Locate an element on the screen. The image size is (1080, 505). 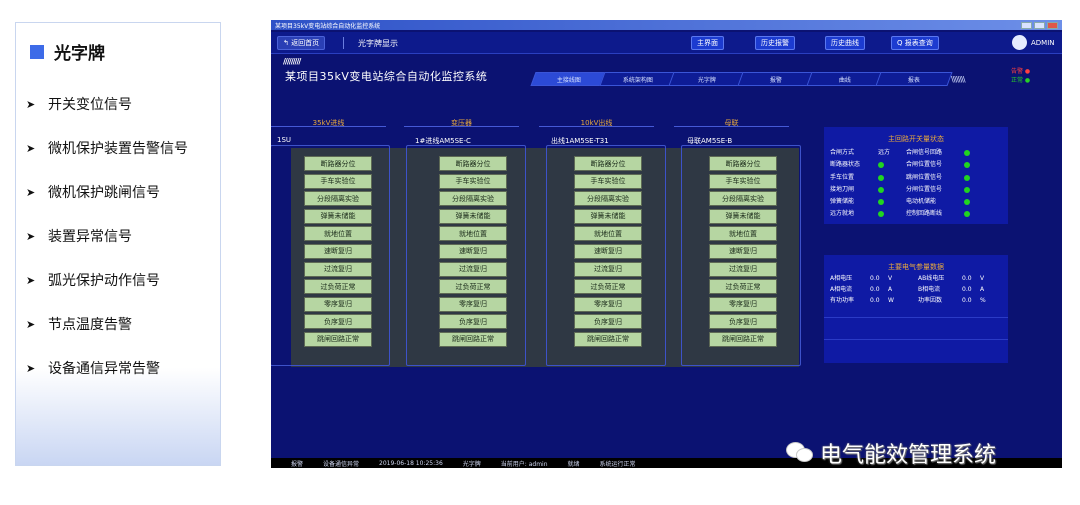
category-item: ➤ 微机保护装置告警信号 is located at coordinates (107, 148).